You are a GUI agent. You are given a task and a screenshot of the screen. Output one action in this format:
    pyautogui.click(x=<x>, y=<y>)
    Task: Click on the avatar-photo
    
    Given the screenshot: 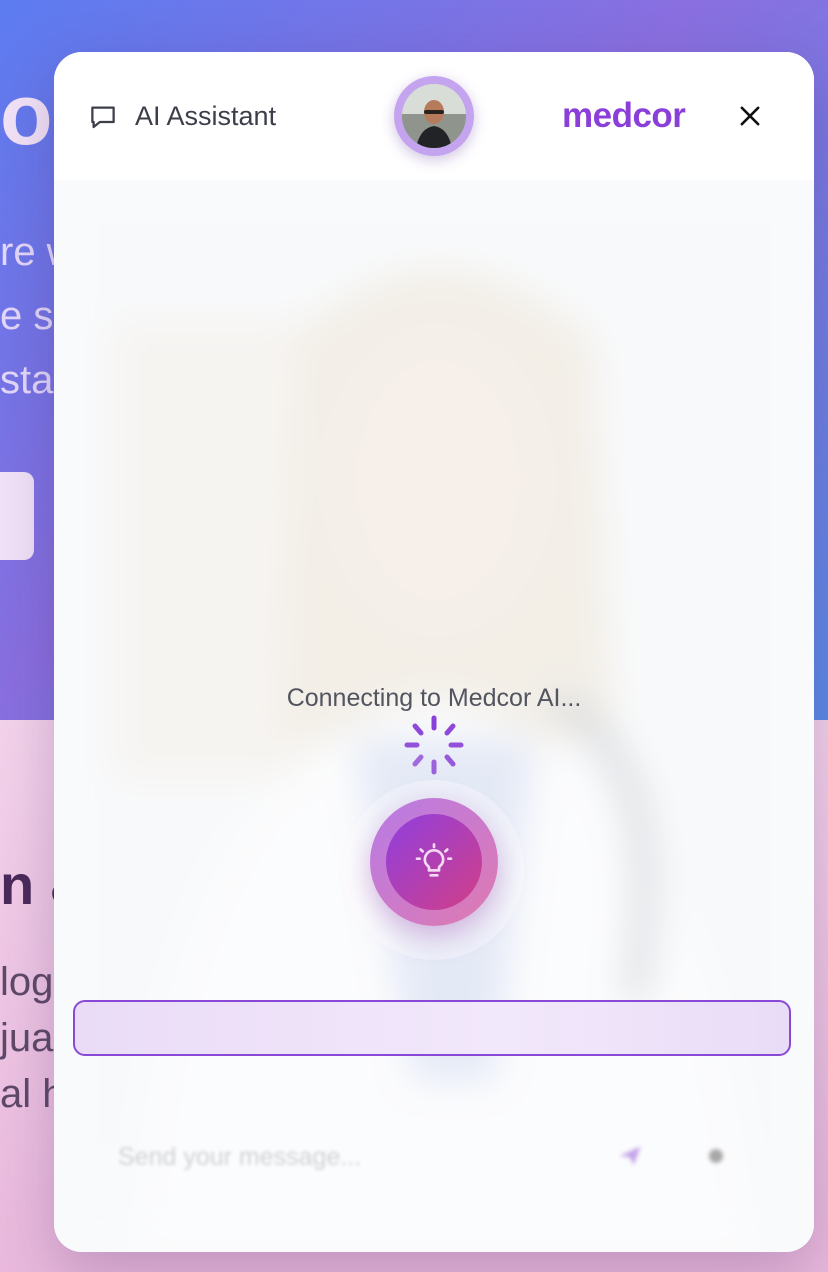 What is the action you would take?
    pyautogui.click(x=434, y=116)
    